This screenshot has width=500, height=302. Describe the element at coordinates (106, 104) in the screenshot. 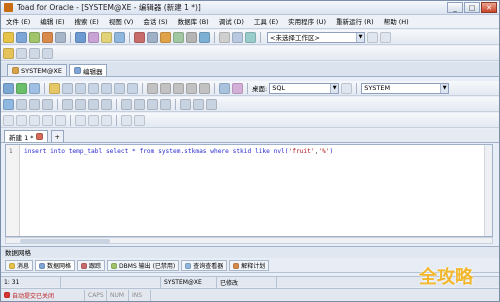

I see `replace-icon` at that location.